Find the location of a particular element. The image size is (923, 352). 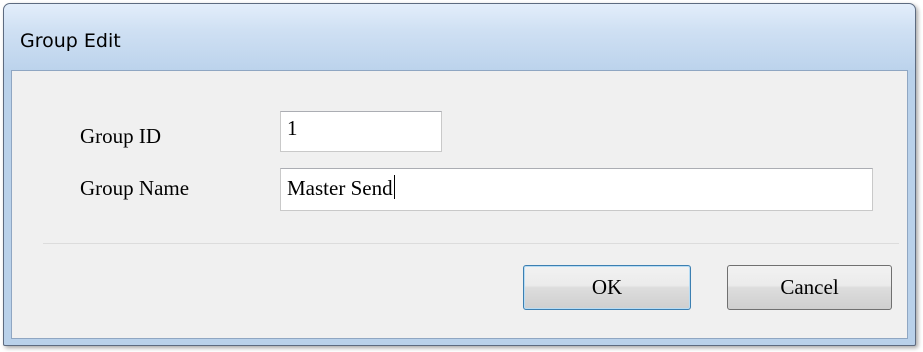

group-id-field: 1 is located at coordinates (361, 131).